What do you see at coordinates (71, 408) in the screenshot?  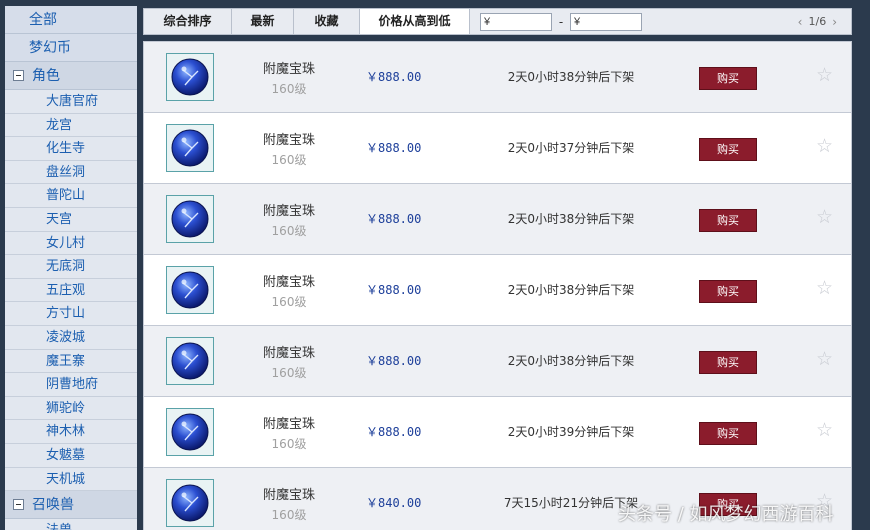 I see `sidebar-subitem: 狮驼岭` at bounding box center [71, 408].